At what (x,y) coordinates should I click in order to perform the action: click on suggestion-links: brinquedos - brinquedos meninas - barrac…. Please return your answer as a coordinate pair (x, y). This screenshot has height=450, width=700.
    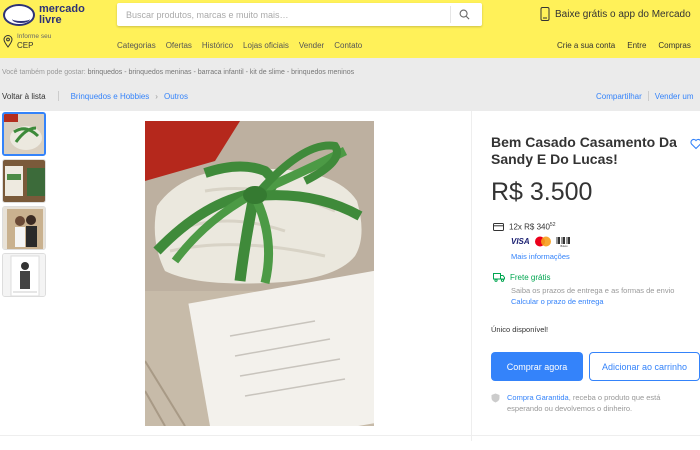
    Looking at the image, I should click on (221, 72).